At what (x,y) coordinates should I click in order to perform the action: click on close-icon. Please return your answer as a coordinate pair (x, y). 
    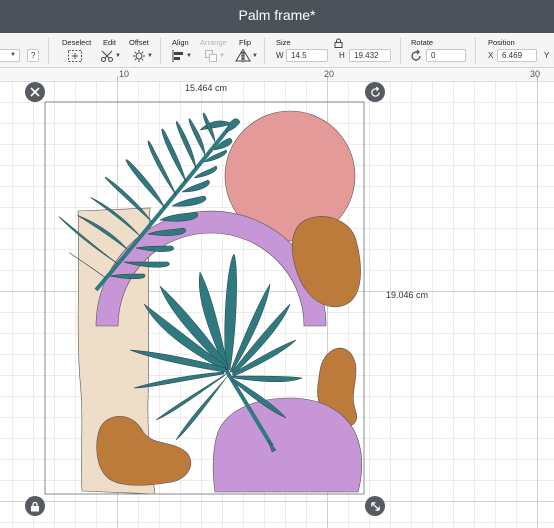
    Looking at the image, I should click on (35, 92).